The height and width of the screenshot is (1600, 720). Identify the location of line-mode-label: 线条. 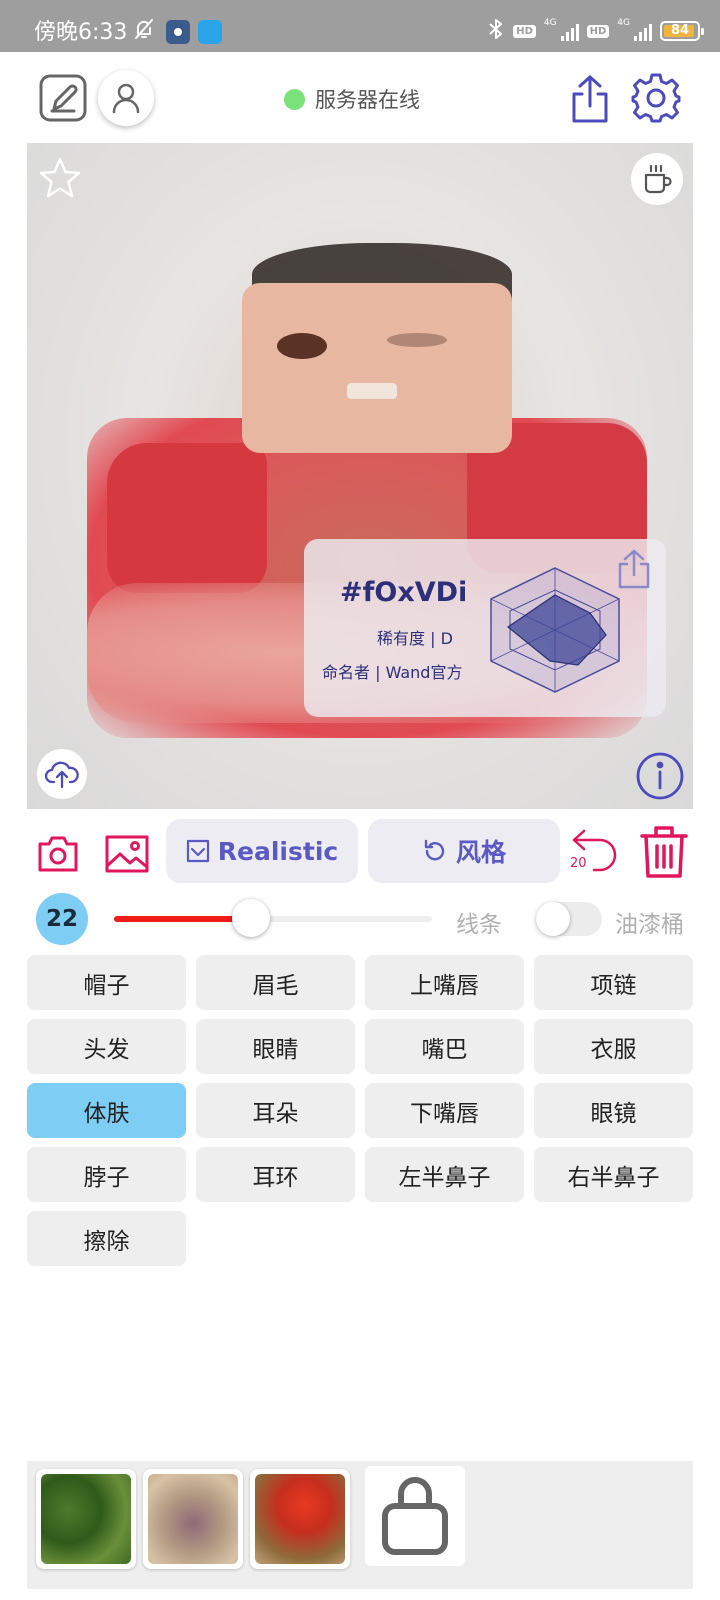
(479, 925).